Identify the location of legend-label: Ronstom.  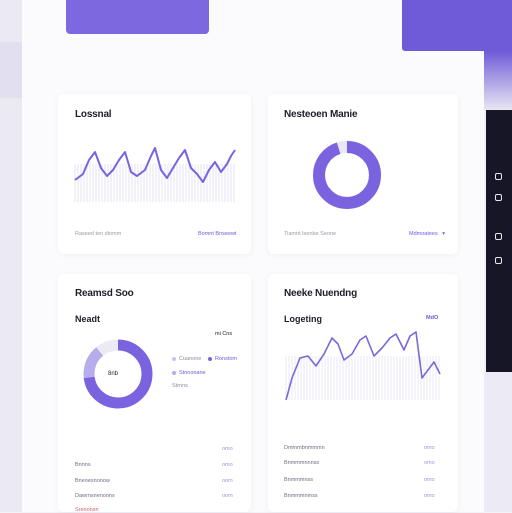
(226, 359).